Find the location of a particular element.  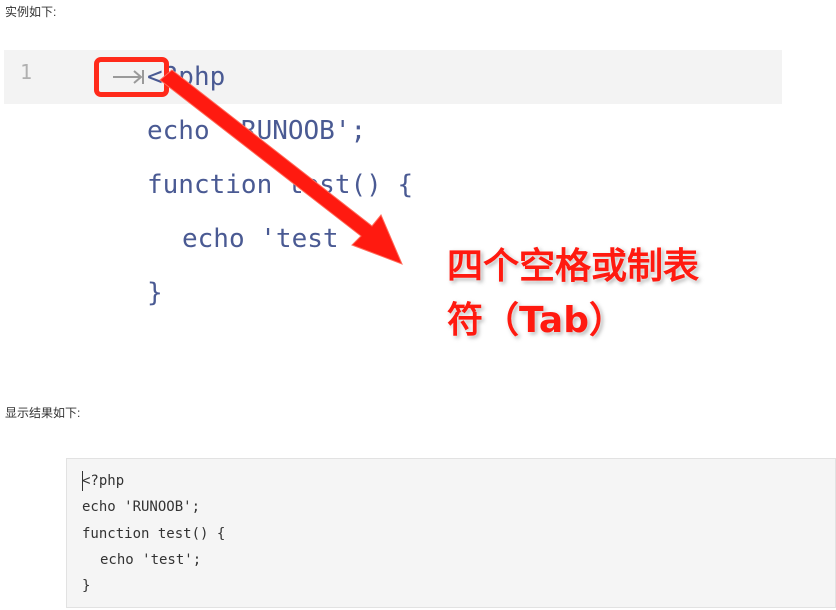

result-caption: 显示结果如下: is located at coordinates (43, 413).